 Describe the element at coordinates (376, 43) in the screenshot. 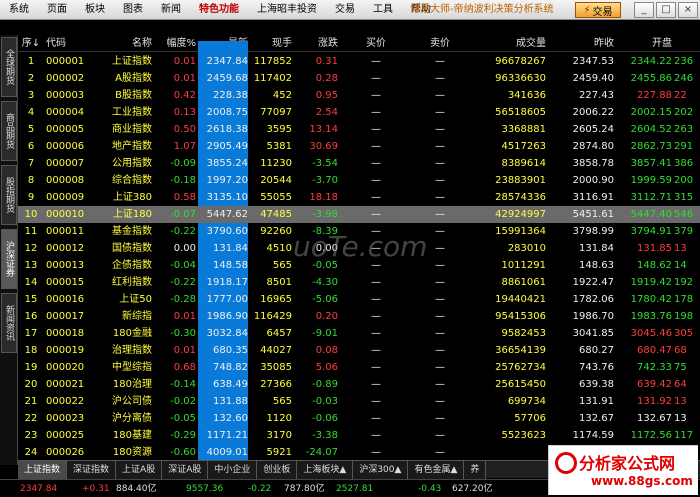

I see `column-header-7: 买价` at that location.